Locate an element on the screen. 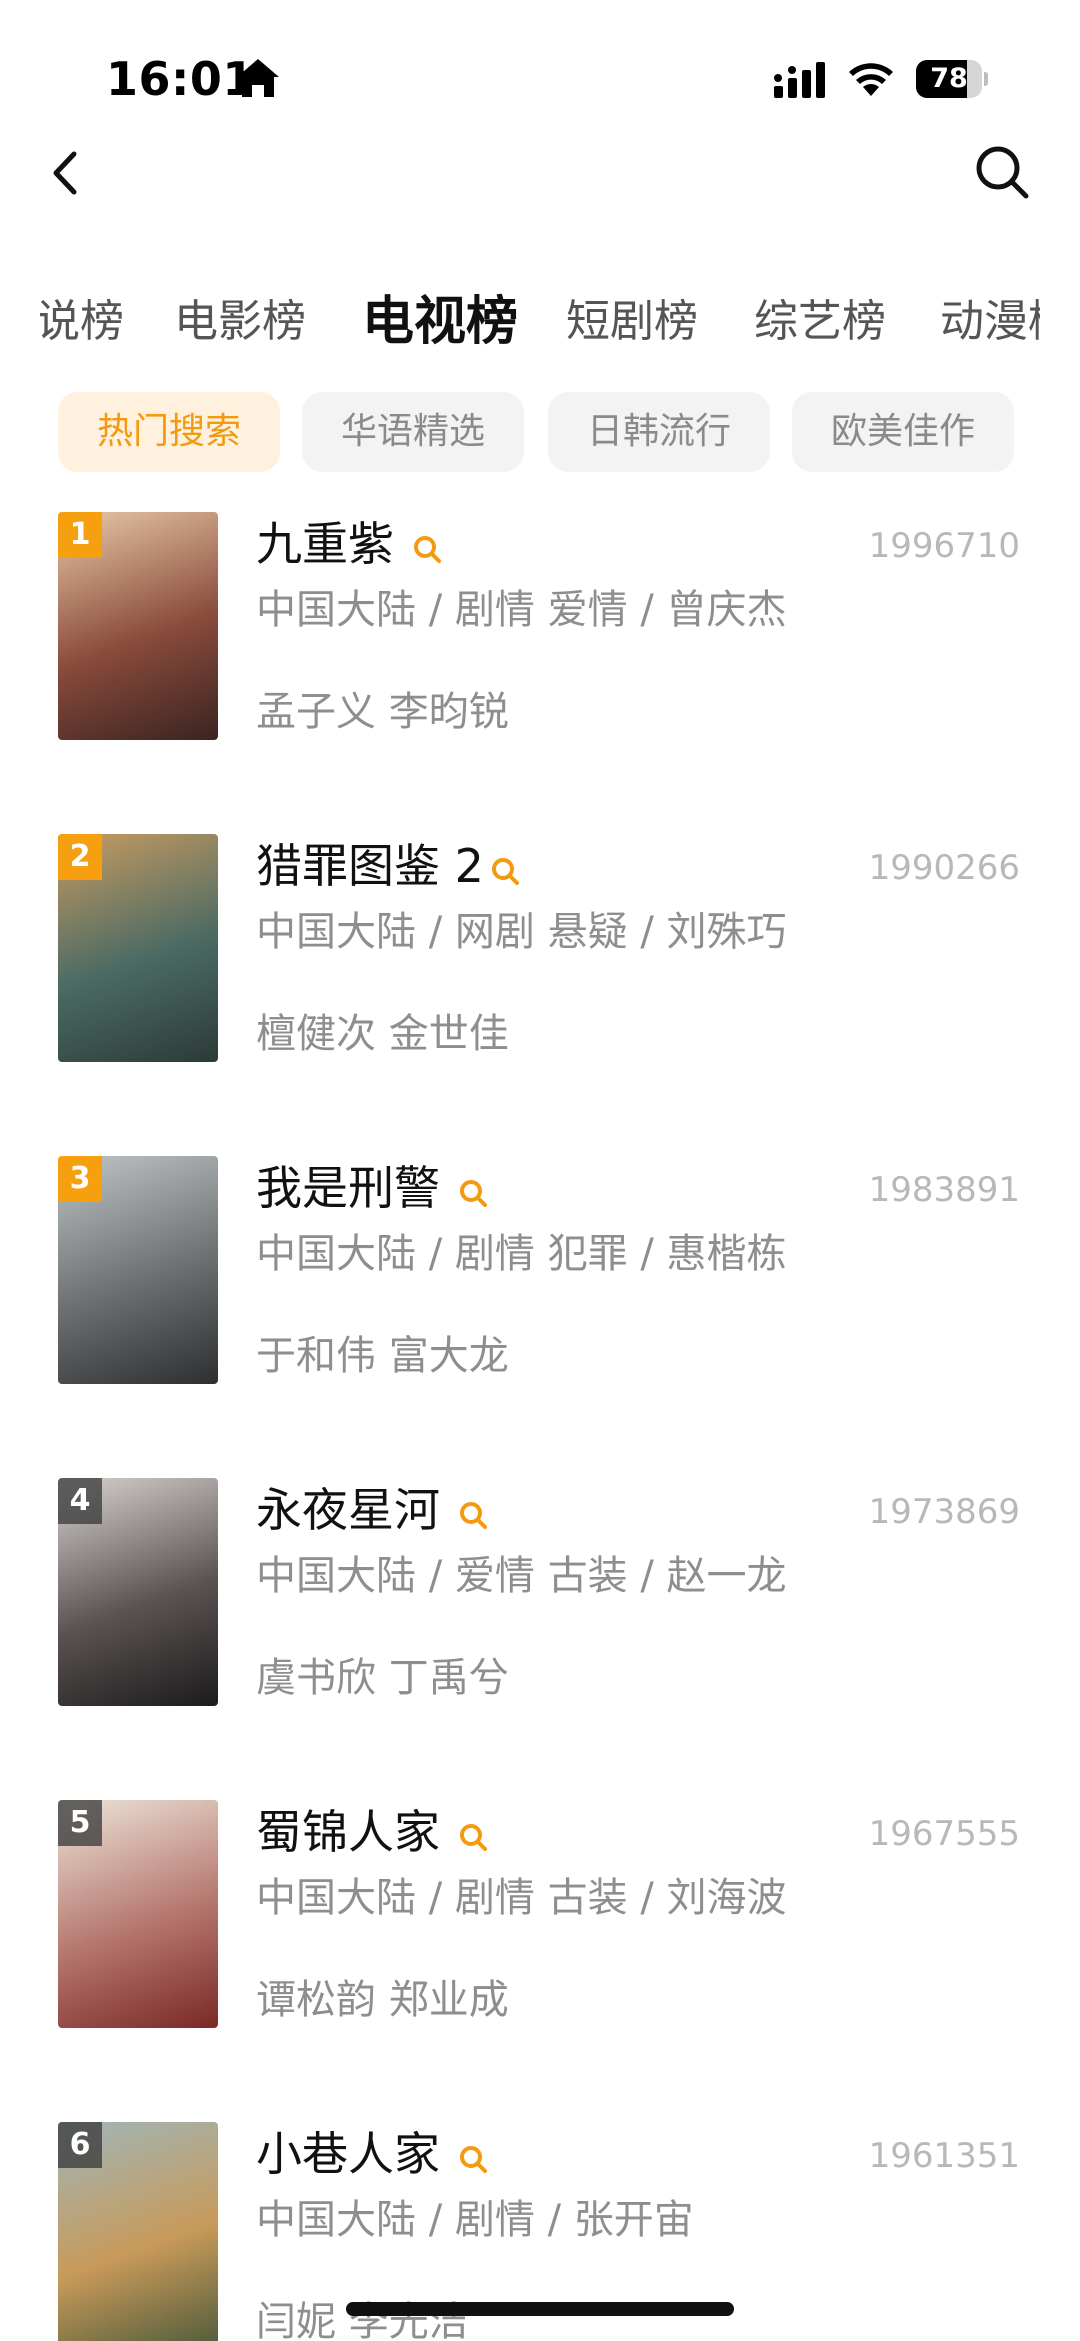 This screenshot has width=1080, height=2341. search-icon is located at coordinates (1002, 172).